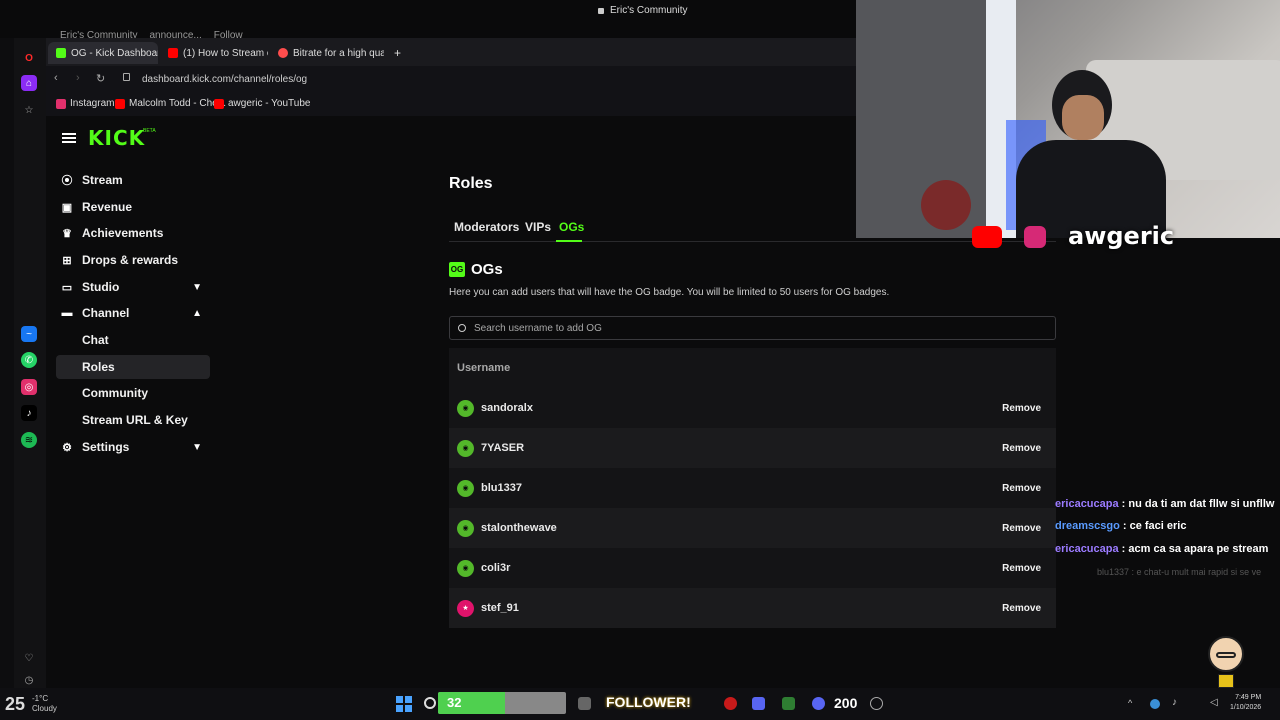 The width and height of the screenshot is (1280, 720). I want to click on table-row: ★ stef_91 Remove, so click(752, 608).